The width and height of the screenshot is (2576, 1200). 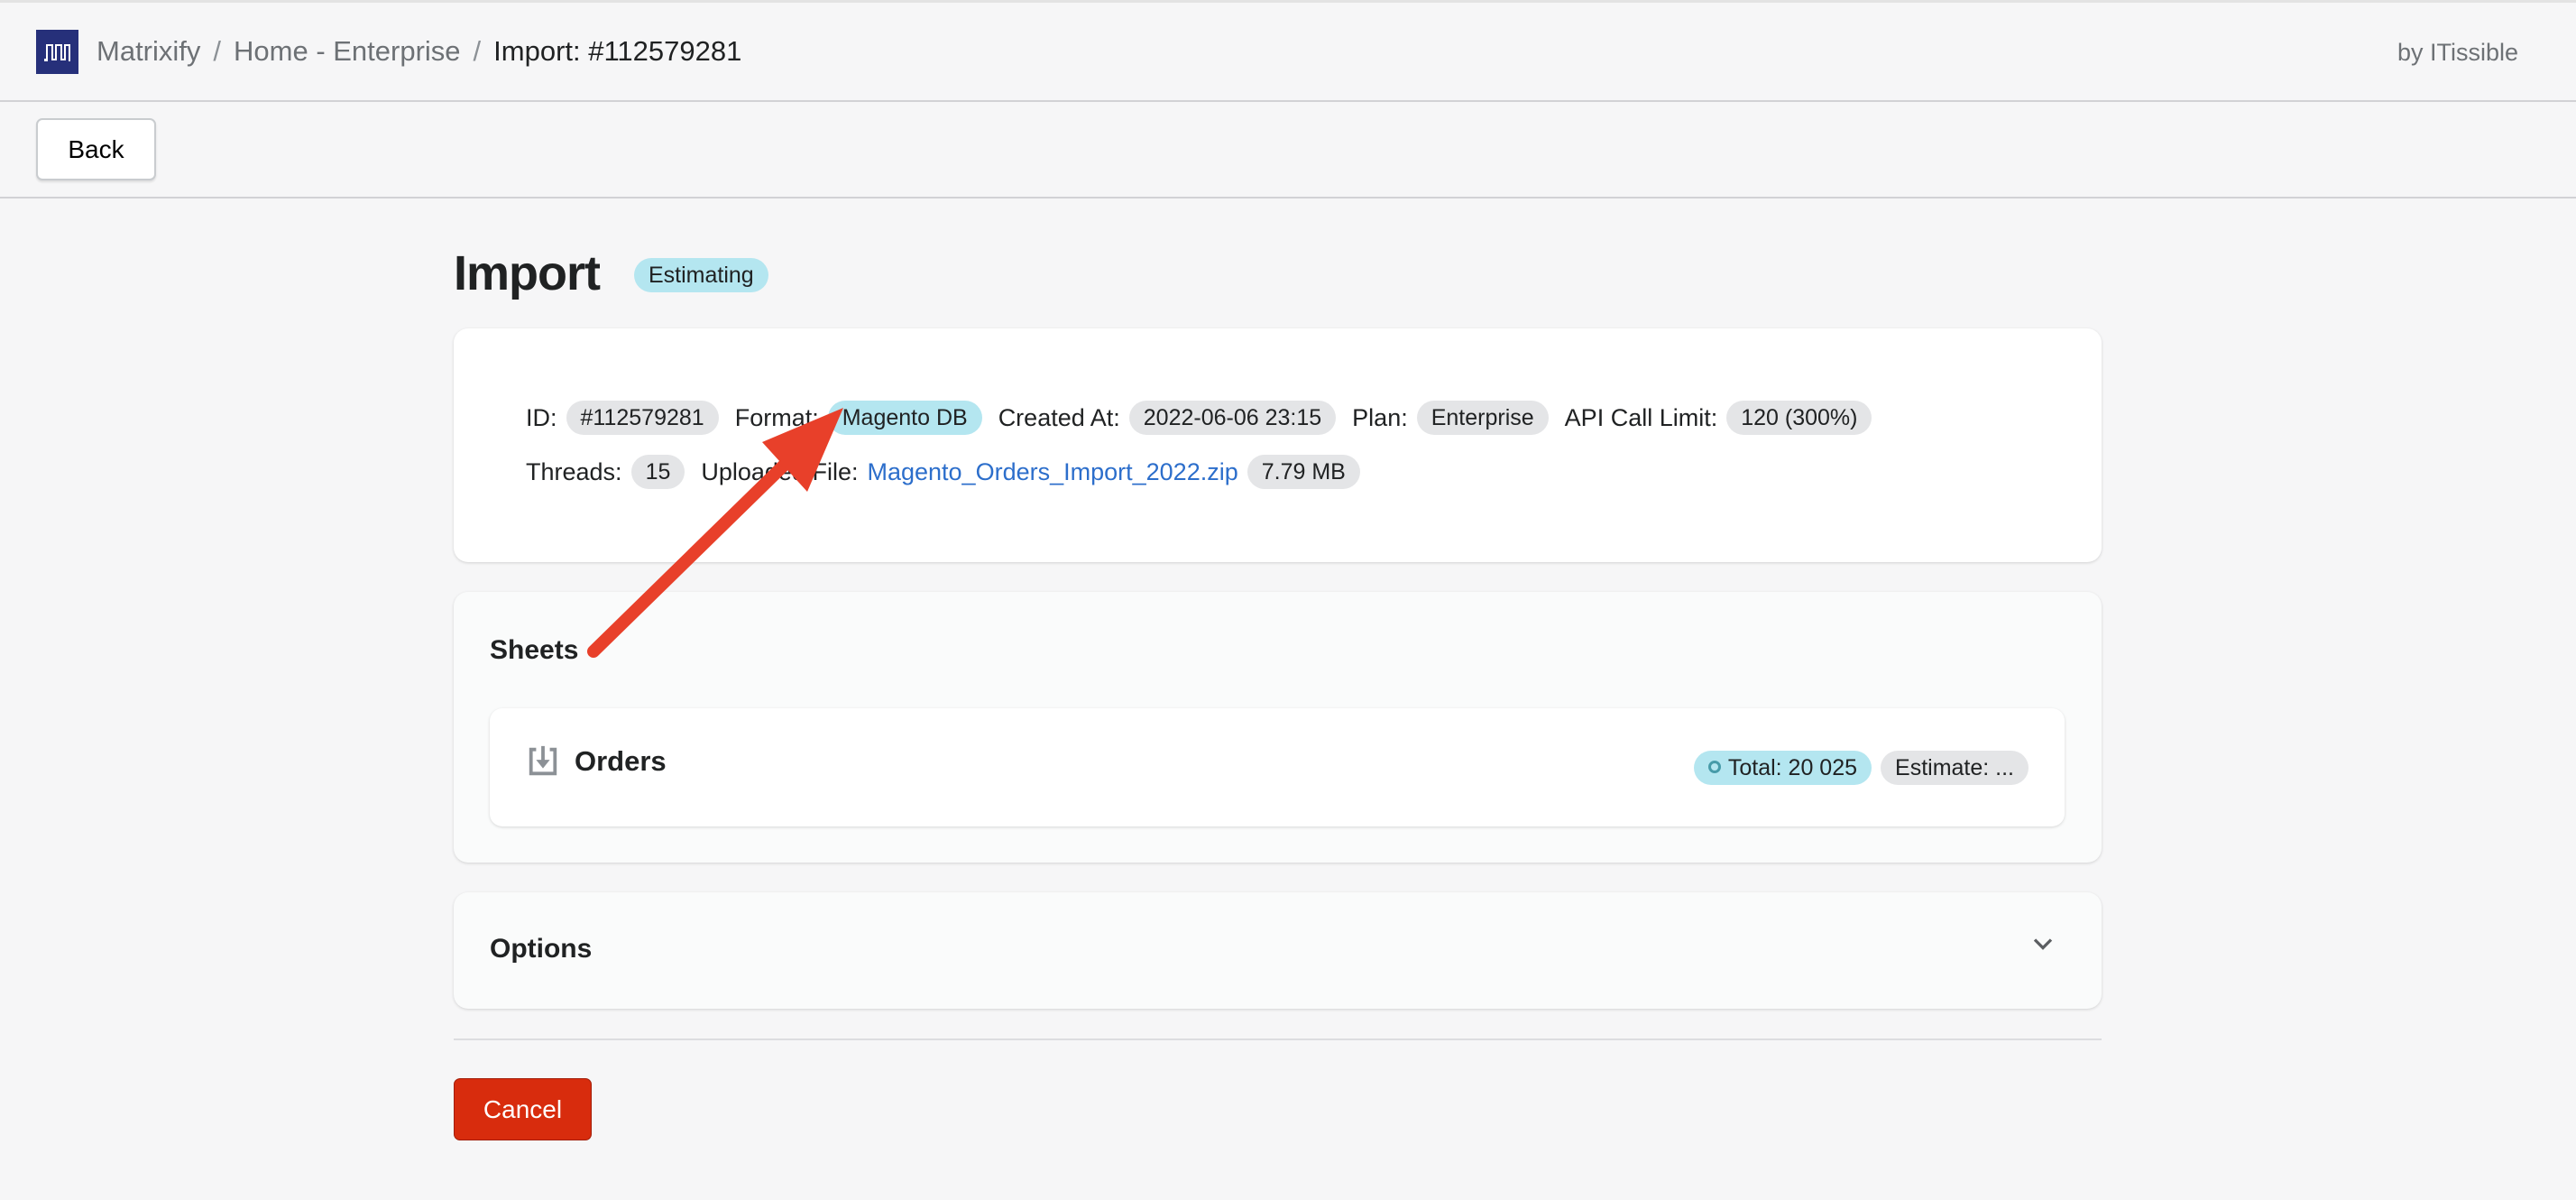 I want to click on matrixify-logo-icon, so click(x=57, y=51).